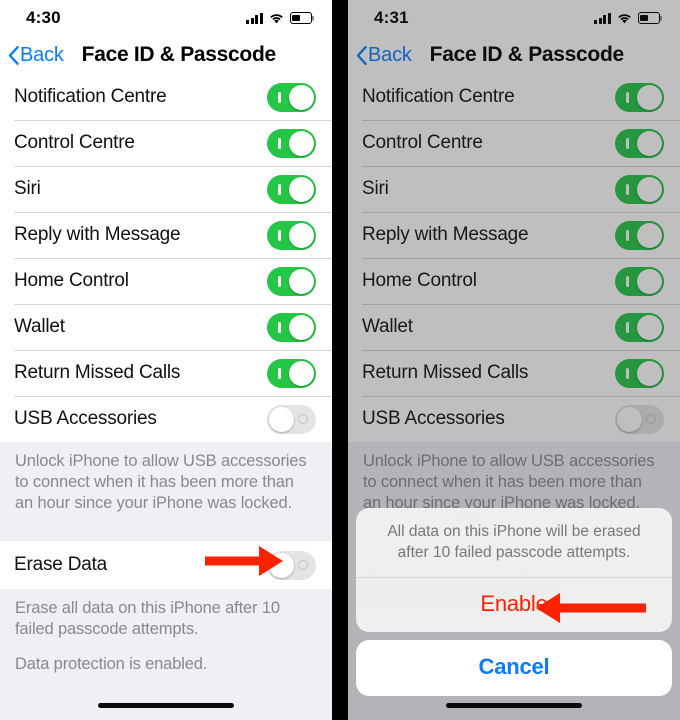 This screenshot has width=680, height=720. I want to click on status-bar: 4:30, so click(166, 18).